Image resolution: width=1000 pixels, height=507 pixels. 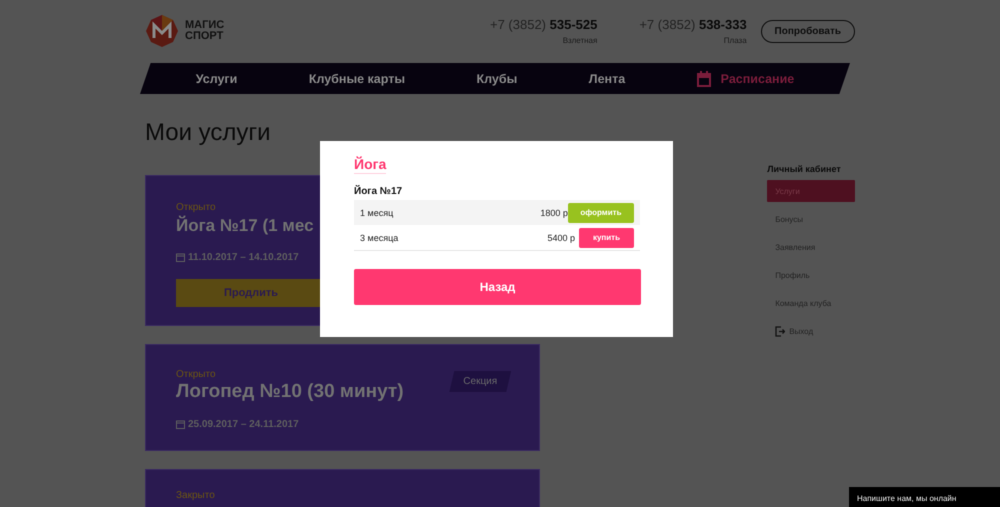 What do you see at coordinates (497, 287) in the screenshot?
I see `back-button: Назад` at bounding box center [497, 287].